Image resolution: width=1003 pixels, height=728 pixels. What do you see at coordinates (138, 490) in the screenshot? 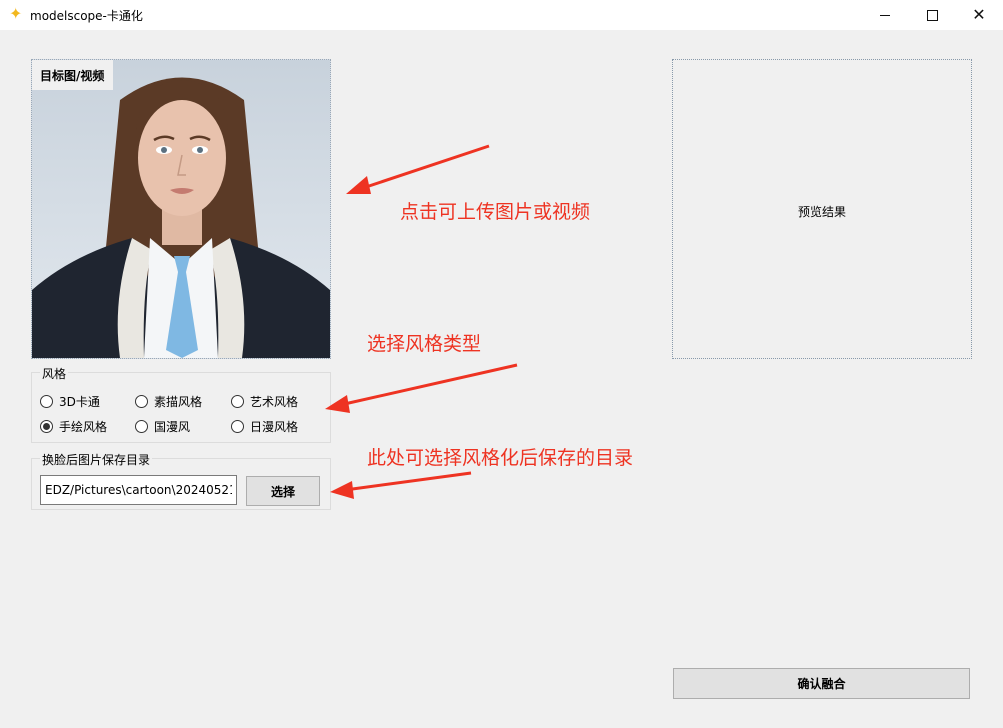
I see `save-path-input` at bounding box center [138, 490].